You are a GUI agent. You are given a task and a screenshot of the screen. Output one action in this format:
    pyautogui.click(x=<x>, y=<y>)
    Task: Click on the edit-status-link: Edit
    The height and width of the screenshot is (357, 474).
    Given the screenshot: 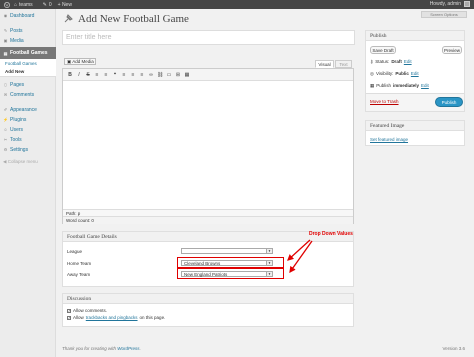 What is the action you would take?
    pyautogui.click(x=408, y=62)
    